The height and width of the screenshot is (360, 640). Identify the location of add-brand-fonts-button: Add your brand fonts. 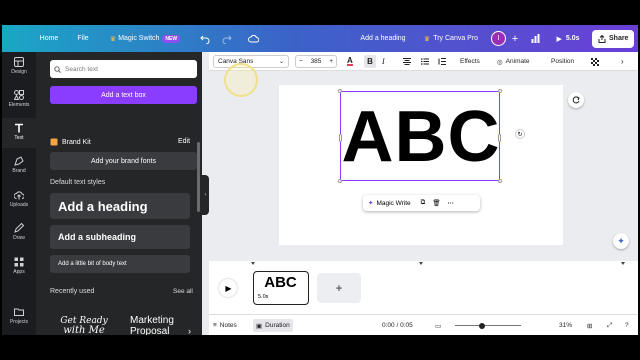
(123, 161).